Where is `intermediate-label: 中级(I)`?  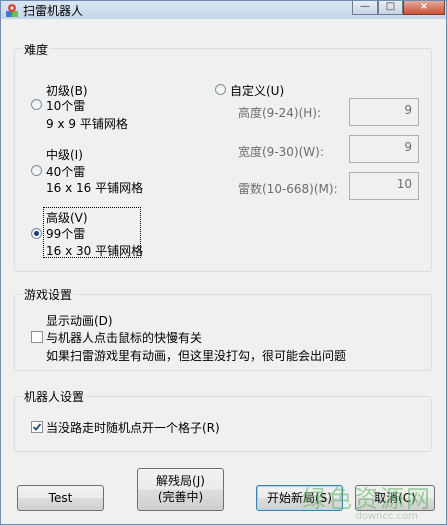 intermediate-label: 中级(I) is located at coordinates (64, 155).